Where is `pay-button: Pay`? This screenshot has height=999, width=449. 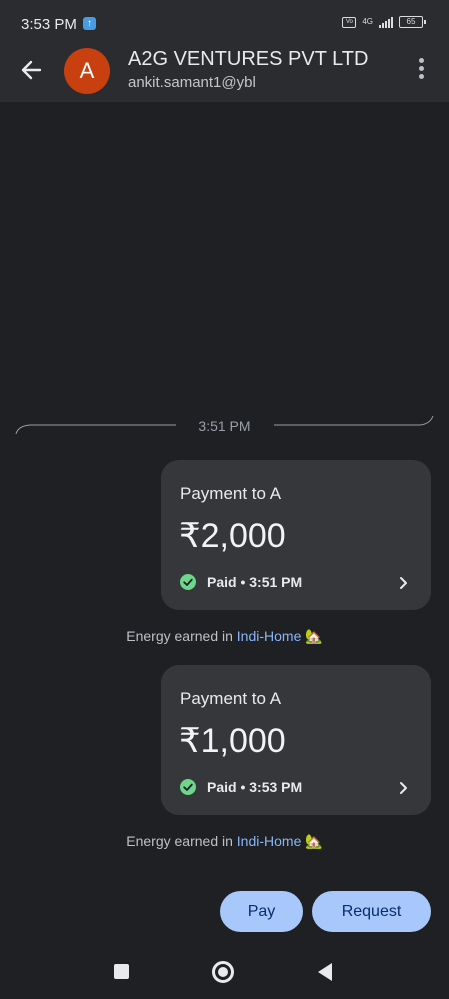 pay-button: Pay is located at coordinates (261, 911).